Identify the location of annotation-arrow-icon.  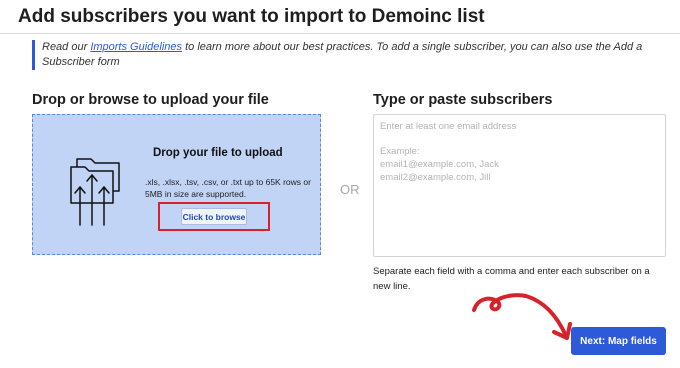
(522, 316).